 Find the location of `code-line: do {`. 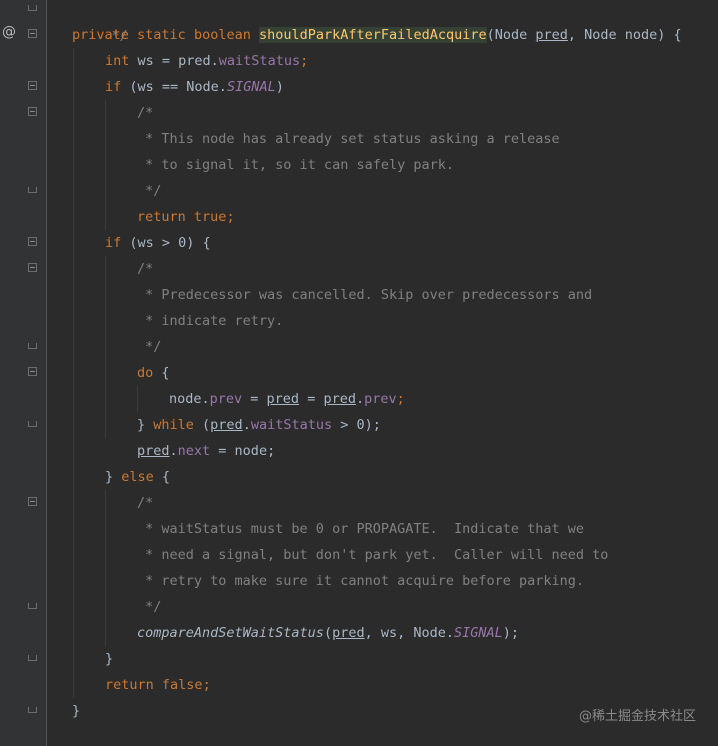

code-line: do { is located at coordinates (153, 373).